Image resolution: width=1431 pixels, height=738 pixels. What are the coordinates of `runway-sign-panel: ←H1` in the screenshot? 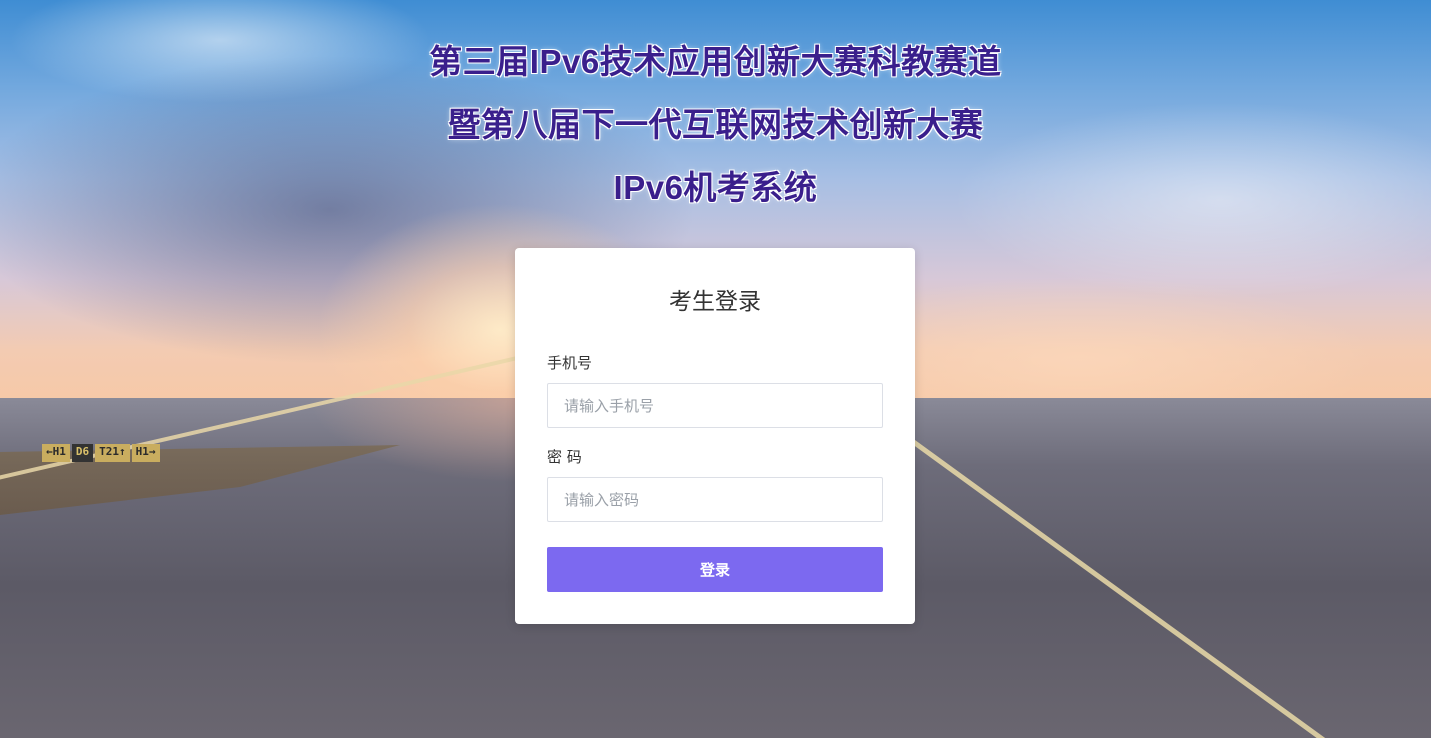 It's located at (56, 453).